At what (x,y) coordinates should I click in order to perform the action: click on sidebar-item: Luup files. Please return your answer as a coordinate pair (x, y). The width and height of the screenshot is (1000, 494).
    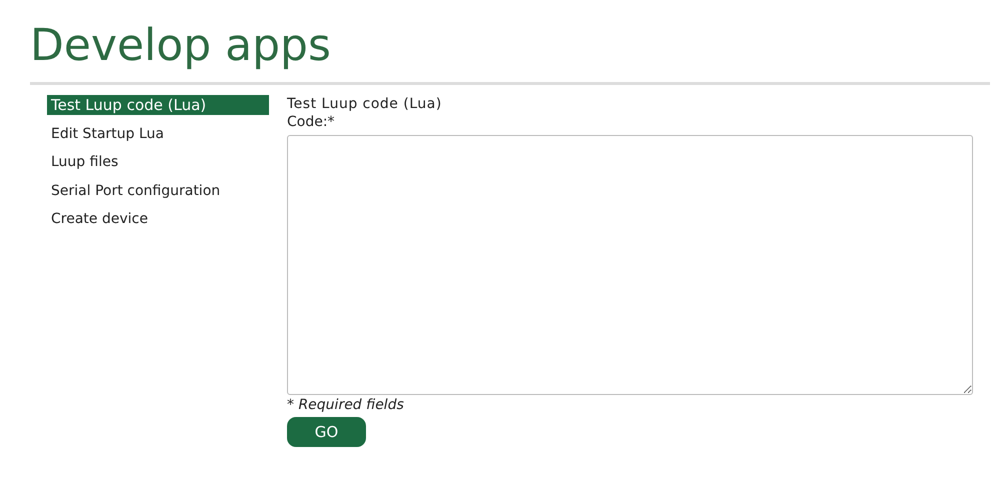
    Looking at the image, I should click on (84, 162).